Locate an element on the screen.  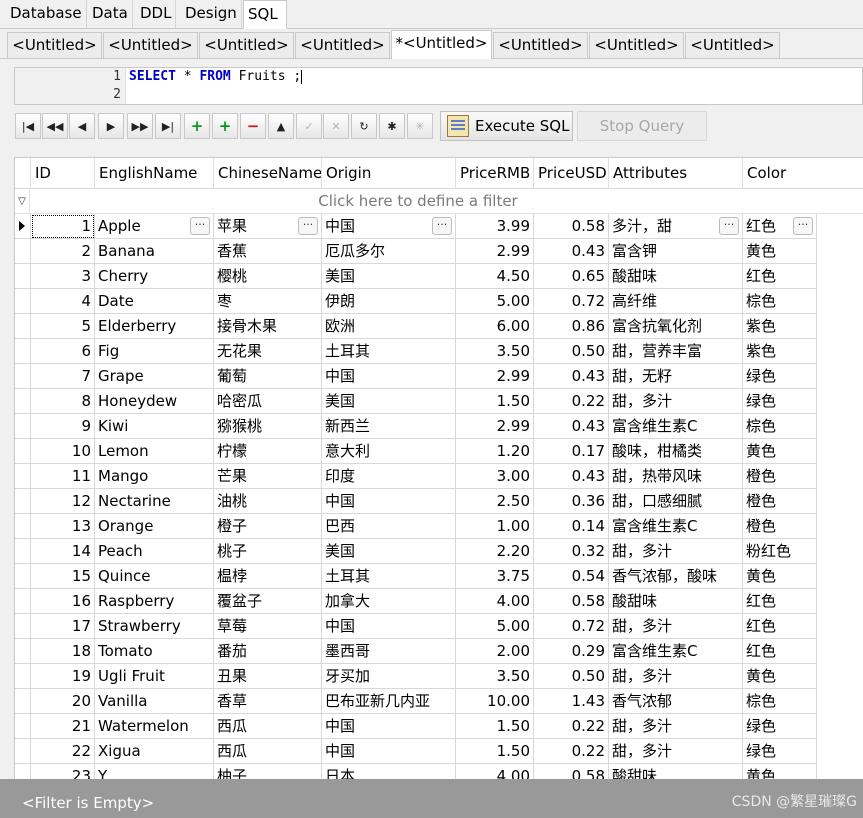
filter-row: ▽ Click here to define a filter is located at coordinates (439, 201).